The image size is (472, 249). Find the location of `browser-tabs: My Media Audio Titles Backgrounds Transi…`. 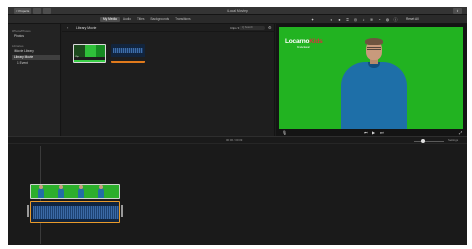

browser-tabs: My Media Audio Titles Backgrounds Transi… is located at coordinates (147, 19).